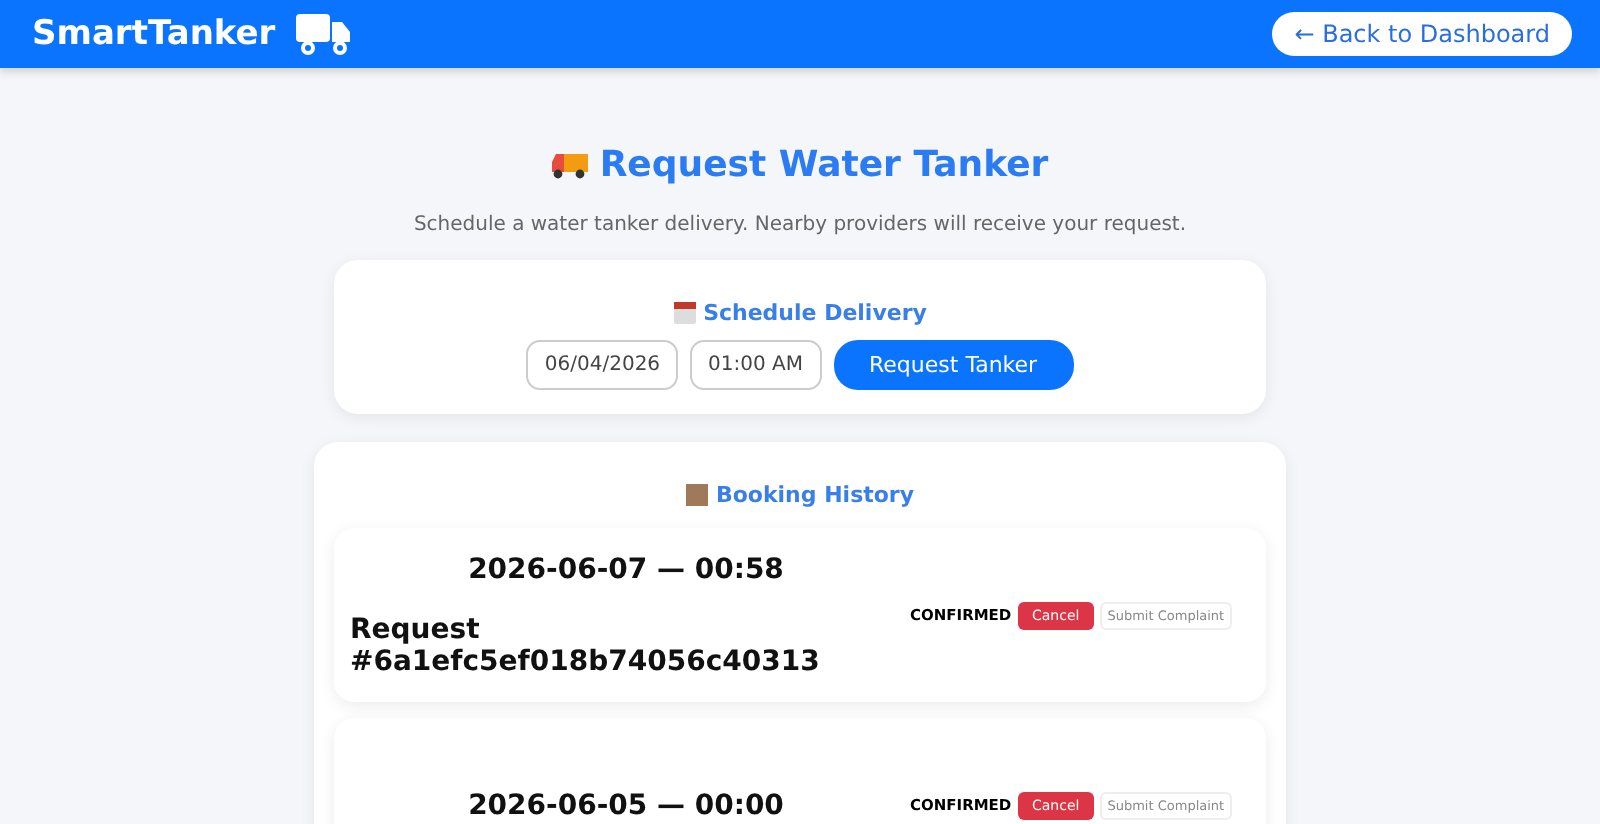 This screenshot has height=824, width=1600. Describe the element at coordinates (815, 313) in the screenshot. I see `section-heading: Schedule Delivery` at that location.